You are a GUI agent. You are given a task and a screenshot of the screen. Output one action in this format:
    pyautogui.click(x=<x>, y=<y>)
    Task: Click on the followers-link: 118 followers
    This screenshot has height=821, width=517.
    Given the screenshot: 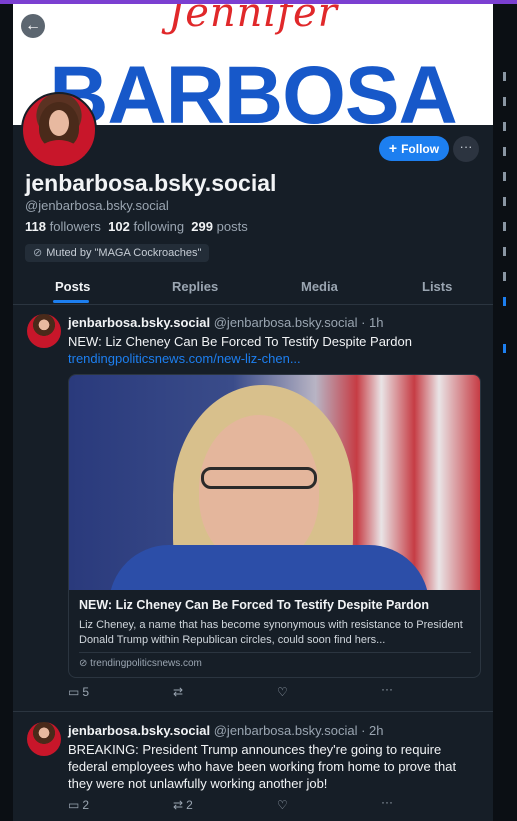 What is the action you would take?
    pyautogui.click(x=63, y=226)
    